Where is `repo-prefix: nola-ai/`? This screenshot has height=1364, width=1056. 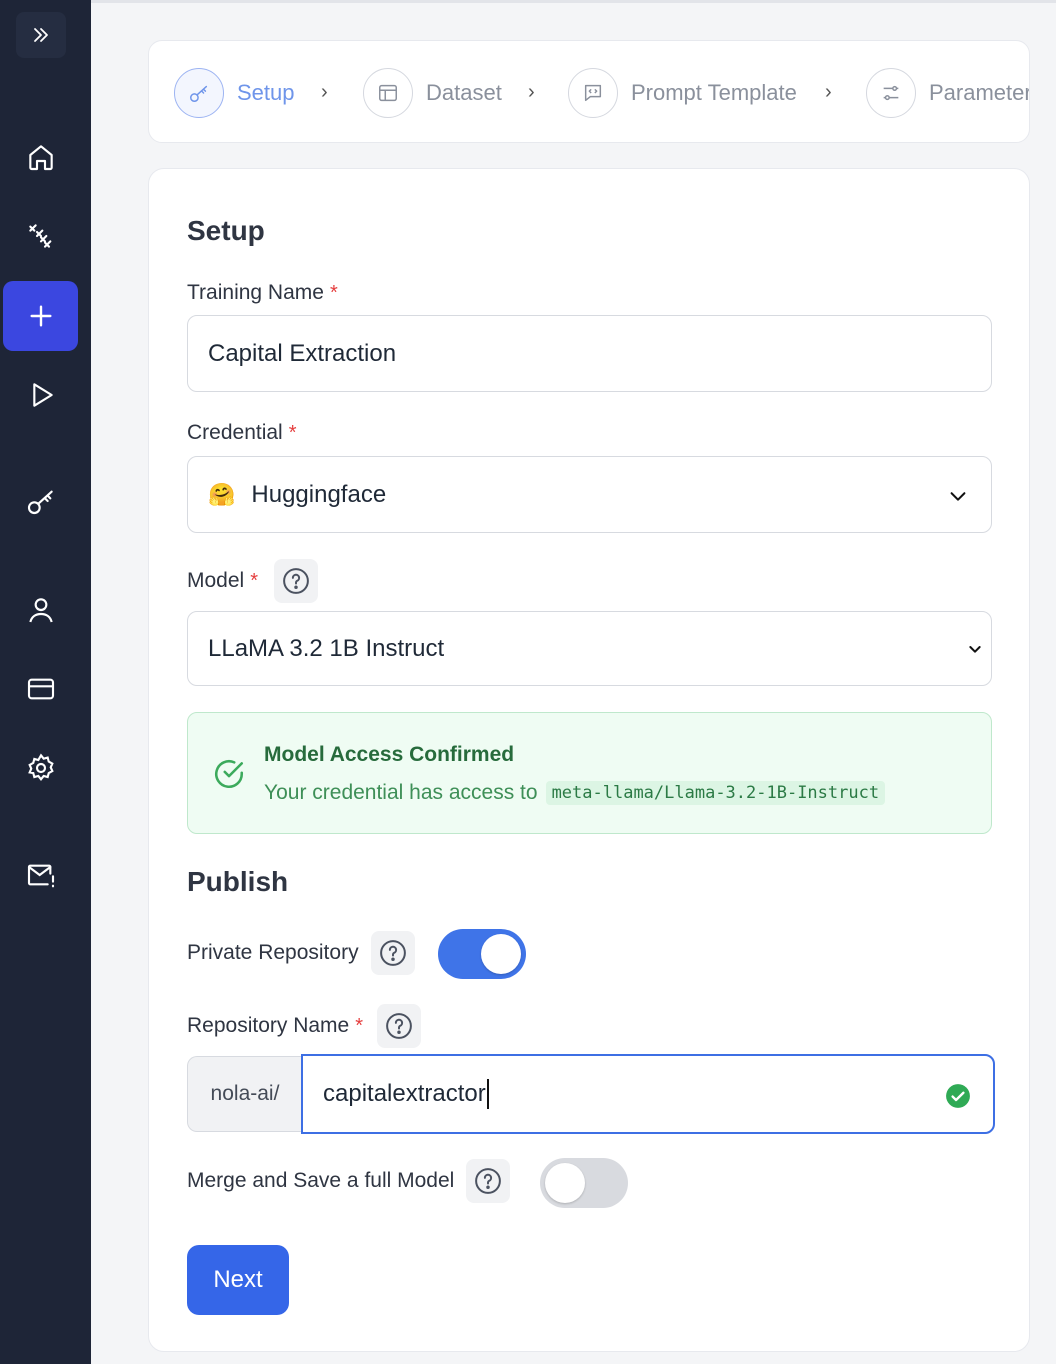
repo-prefix: nola-ai/ is located at coordinates (244, 1094).